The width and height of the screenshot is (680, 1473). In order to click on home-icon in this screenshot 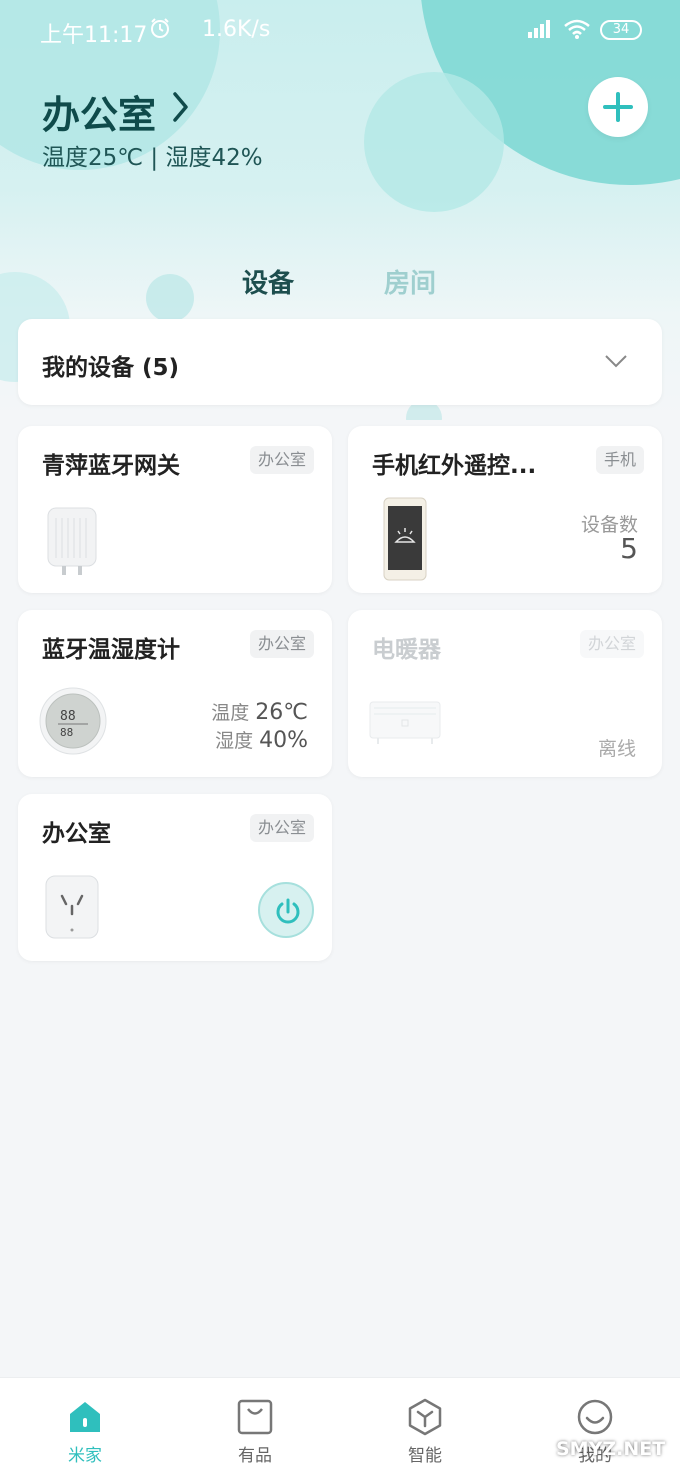, I will do `click(85, 1417)`.